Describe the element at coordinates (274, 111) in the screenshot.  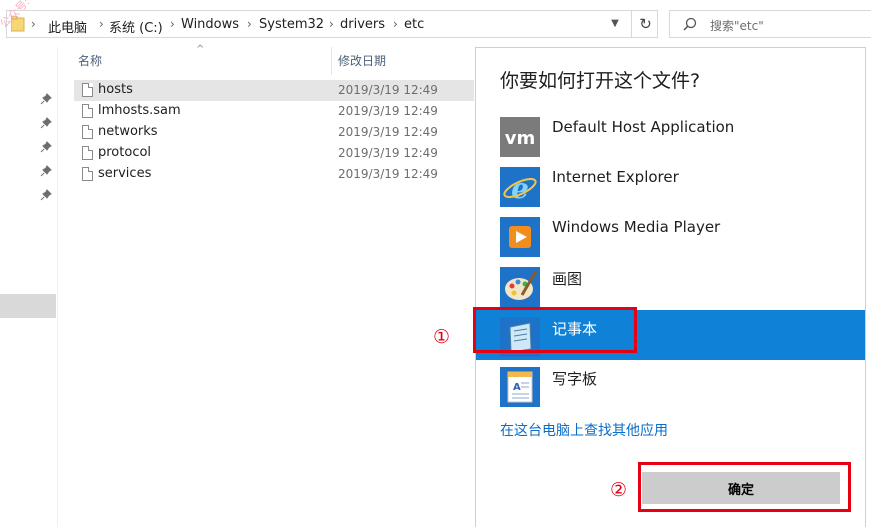
I see `file-row-lmhosts: lmhosts.sam 2019/3/19 12:49` at that location.